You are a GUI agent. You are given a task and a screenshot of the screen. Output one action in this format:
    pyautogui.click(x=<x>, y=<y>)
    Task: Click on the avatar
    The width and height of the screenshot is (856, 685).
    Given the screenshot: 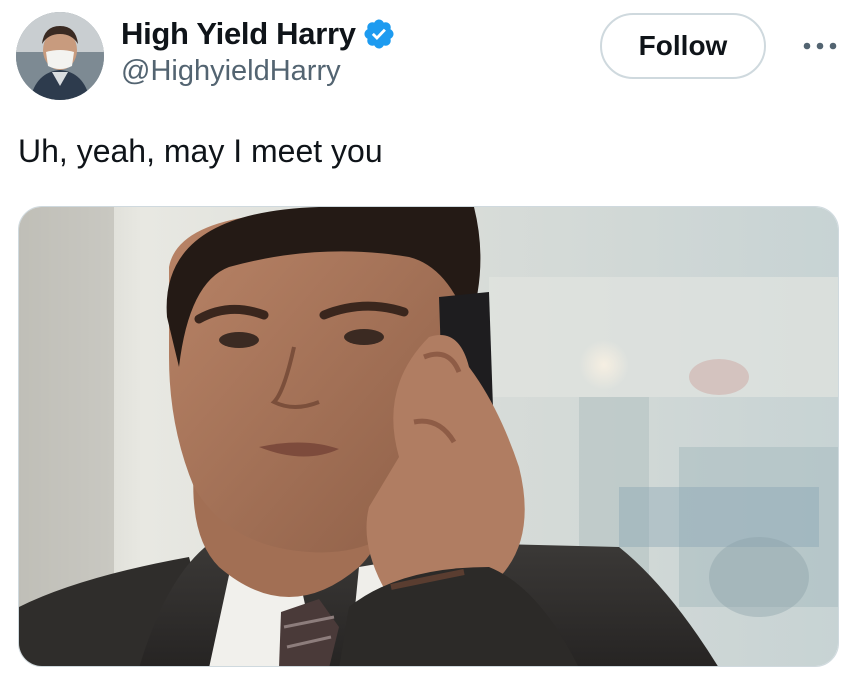 What is the action you would take?
    pyautogui.click(x=60, y=56)
    